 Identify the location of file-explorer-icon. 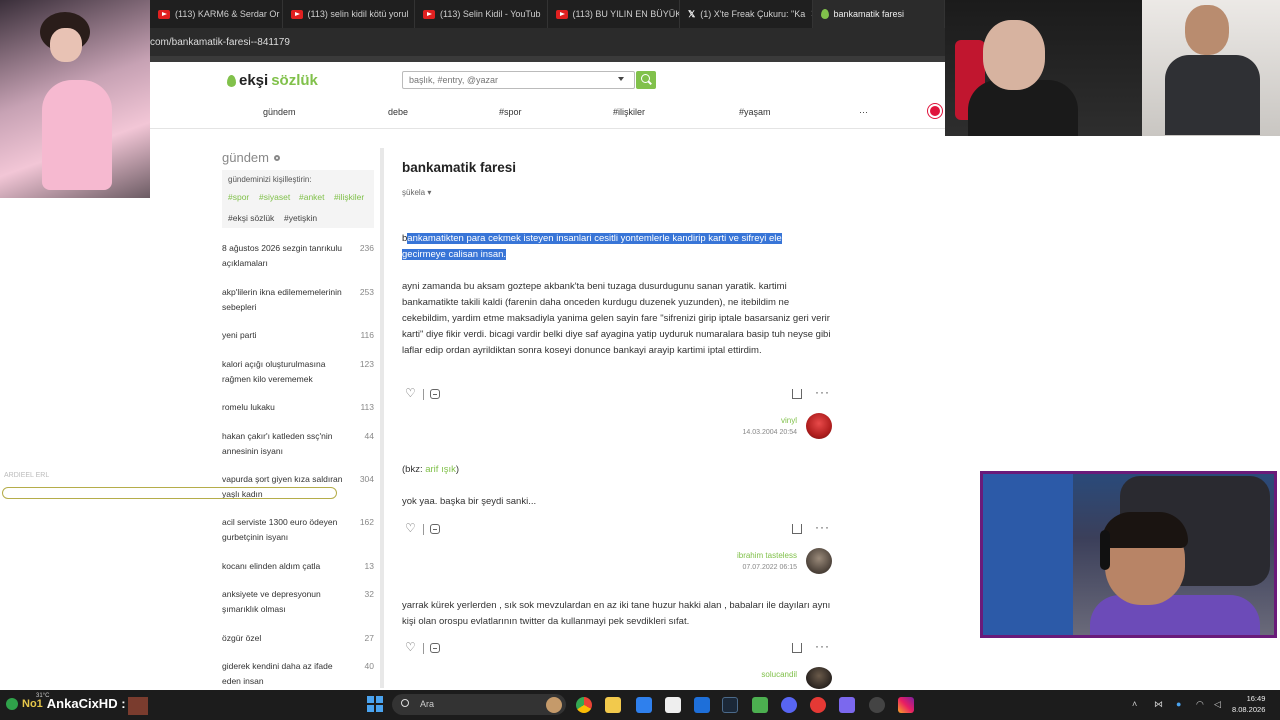
(613, 705).